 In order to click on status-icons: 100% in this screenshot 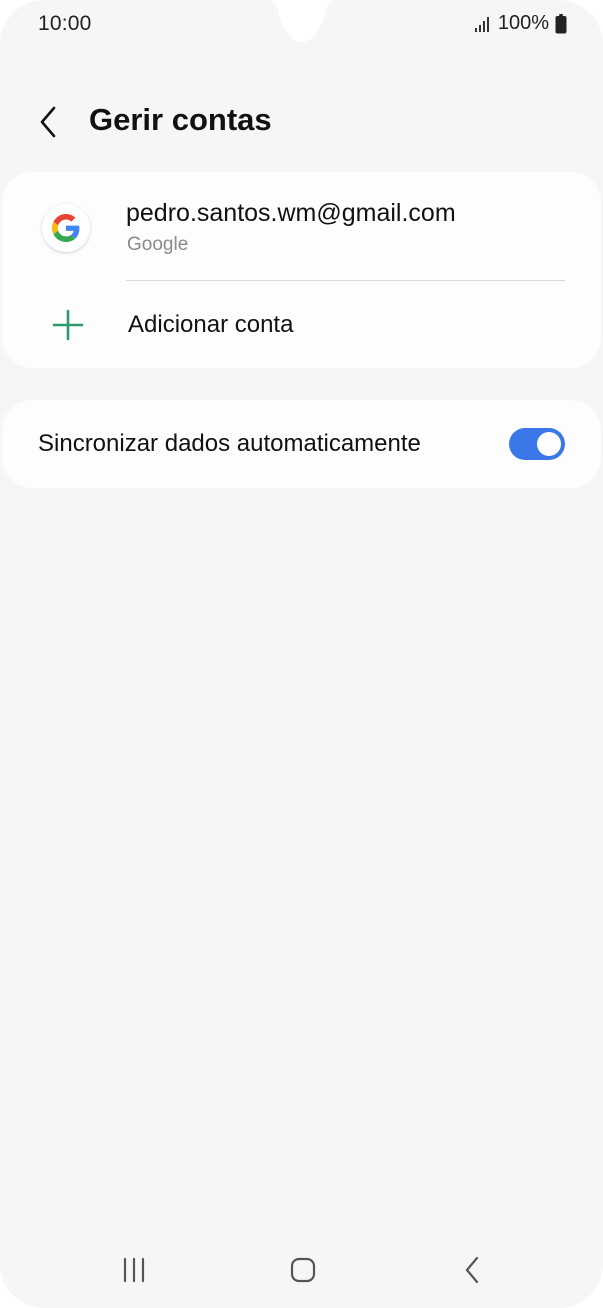, I will do `click(520, 23)`.